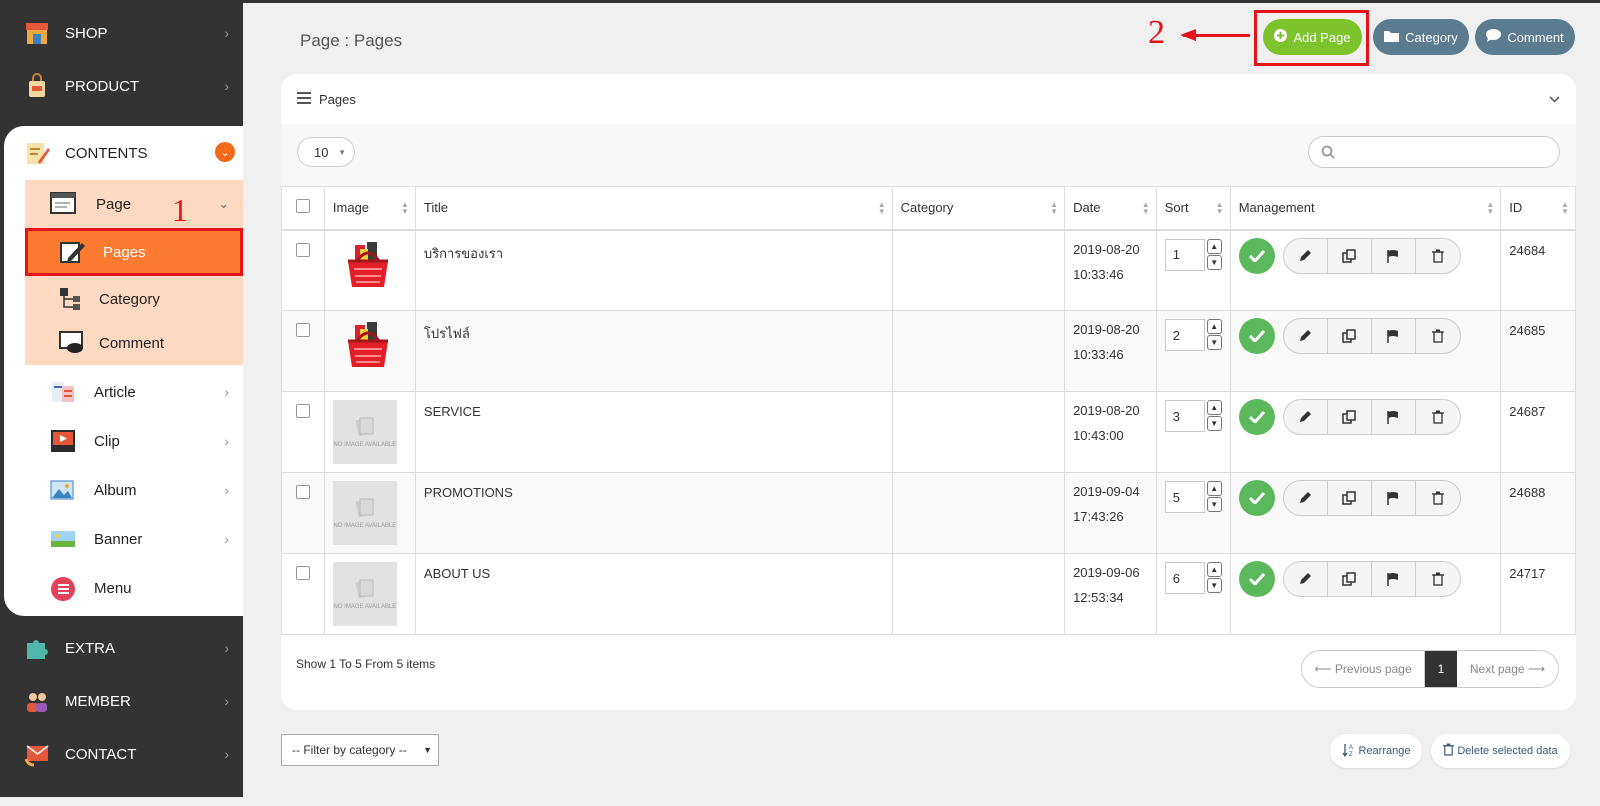  What do you see at coordinates (978, 270) in the screenshot?
I see `row-category` at bounding box center [978, 270].